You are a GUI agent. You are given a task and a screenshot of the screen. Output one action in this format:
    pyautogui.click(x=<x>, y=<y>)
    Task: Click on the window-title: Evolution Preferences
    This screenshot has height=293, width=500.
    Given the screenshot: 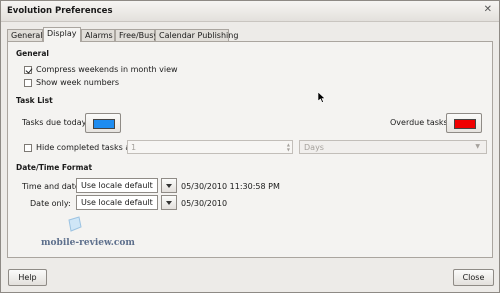 What is the action you would take?
    pyautogui.click(x=60, y=11)
    